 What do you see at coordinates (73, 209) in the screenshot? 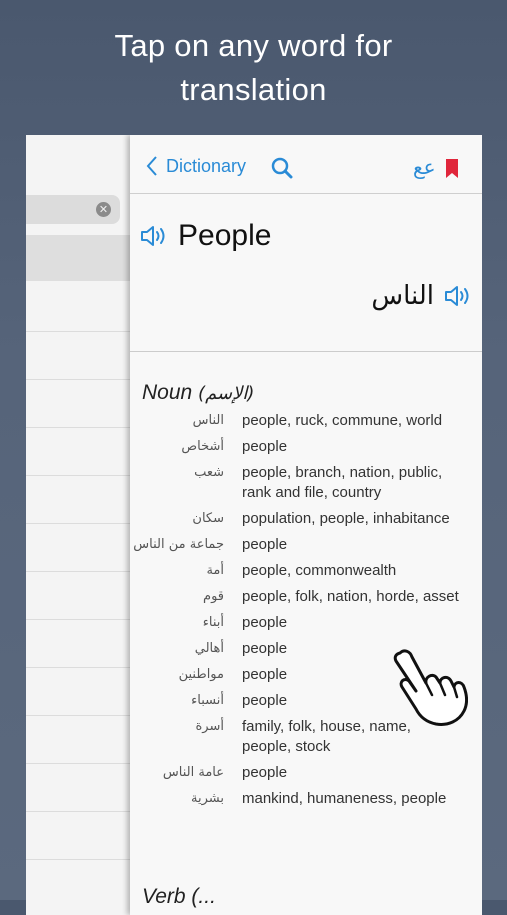
I see `search-field: ✕` at bounding box center [73, 209].